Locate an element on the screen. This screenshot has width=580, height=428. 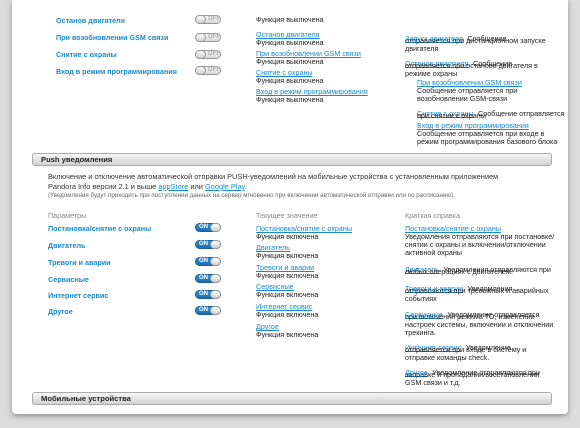
col-header-current: Текущее значение is located at coordinates (287, 215).